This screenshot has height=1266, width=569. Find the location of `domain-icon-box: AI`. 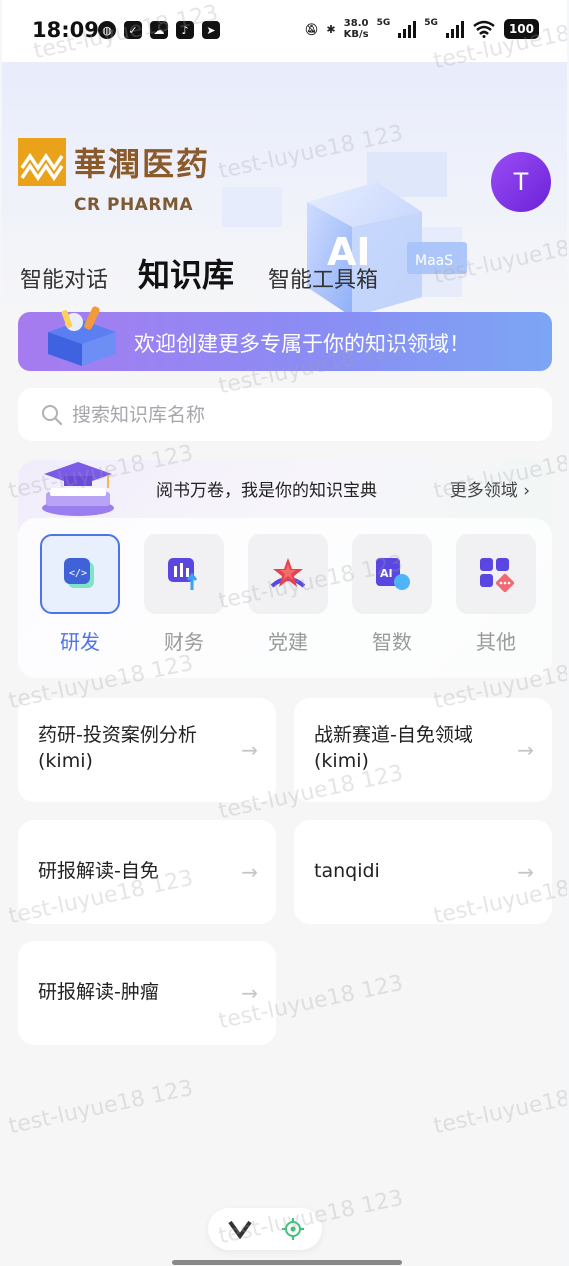

domain-icon-box: AI is located at coordinates (392, 574).